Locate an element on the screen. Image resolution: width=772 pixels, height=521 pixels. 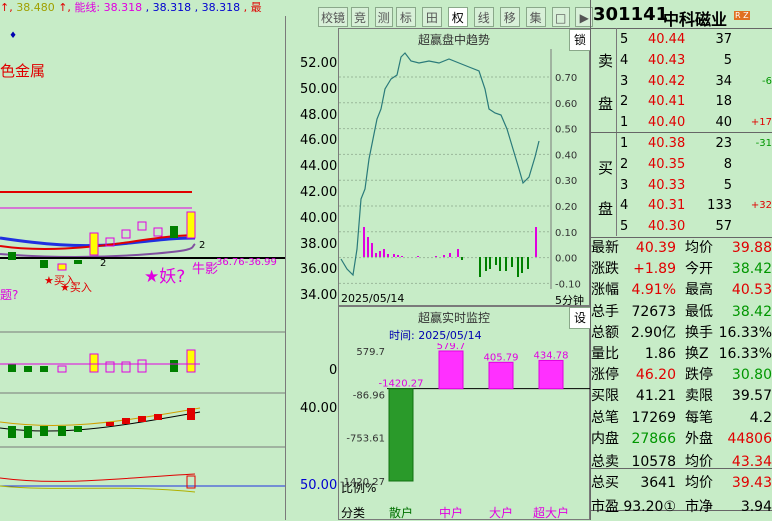
monitor-axis-tick: -86.96 is located at coordinates (369, 395).